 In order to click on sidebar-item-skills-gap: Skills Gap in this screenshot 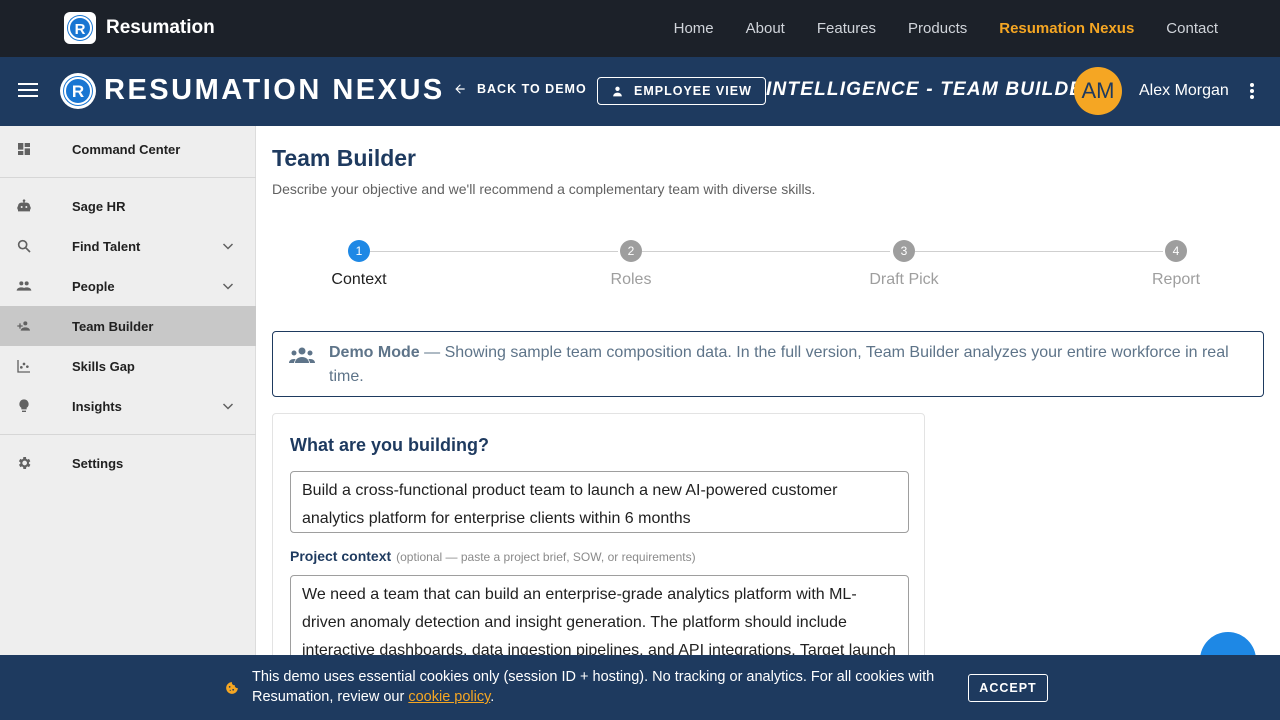, I will do `click(128, 366)`.